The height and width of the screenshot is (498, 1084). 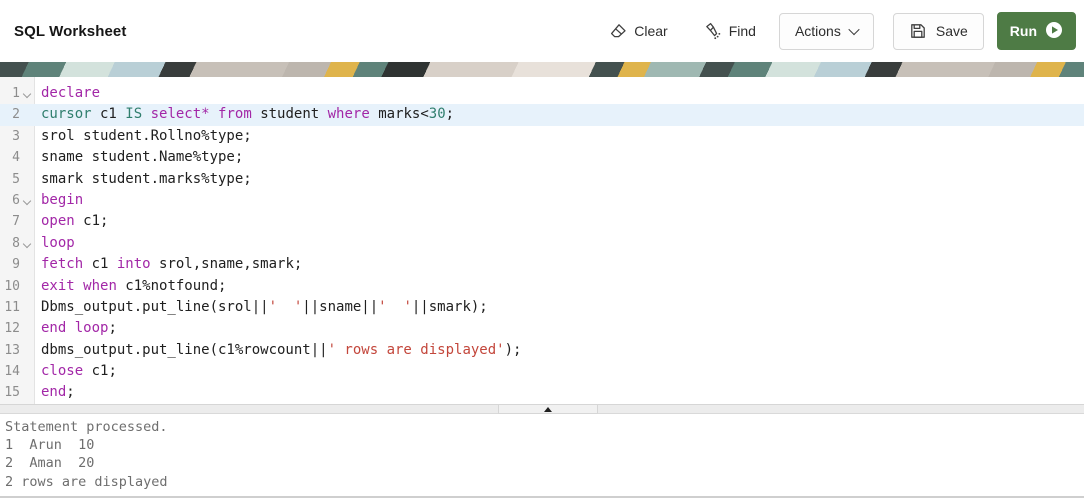 I want to click on gutter-cell: 12, so click(x=17, y=328).